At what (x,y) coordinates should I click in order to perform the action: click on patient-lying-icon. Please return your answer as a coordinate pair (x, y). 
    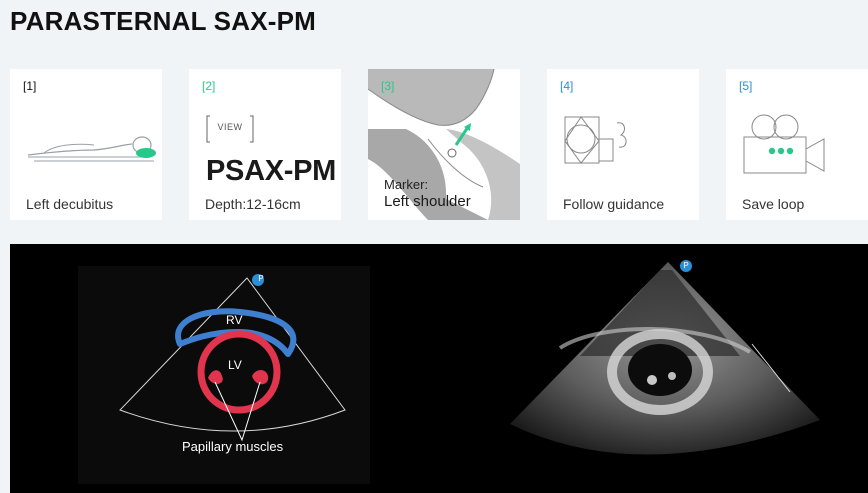
    Looking at the image, I should click on (91, 149).